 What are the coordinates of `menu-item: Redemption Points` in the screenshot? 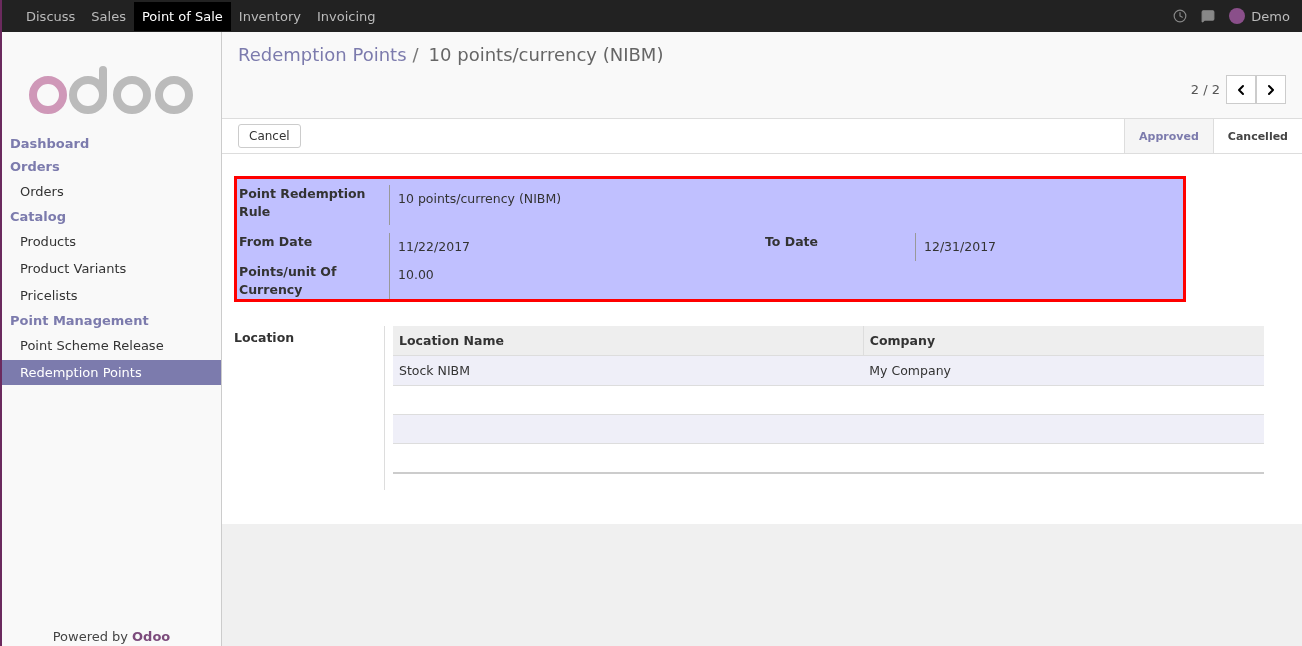 It's located at (111, 372).